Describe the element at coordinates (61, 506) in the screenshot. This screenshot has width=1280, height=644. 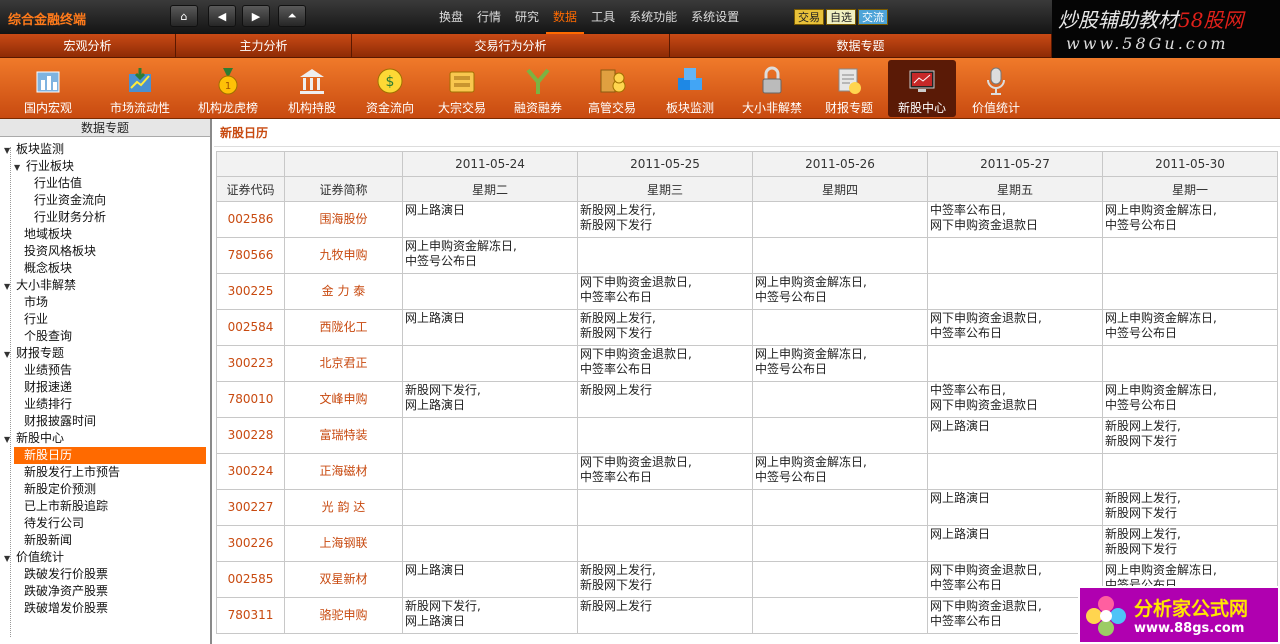
I see `tree-node-21: 已上市新股追踪` at that location.